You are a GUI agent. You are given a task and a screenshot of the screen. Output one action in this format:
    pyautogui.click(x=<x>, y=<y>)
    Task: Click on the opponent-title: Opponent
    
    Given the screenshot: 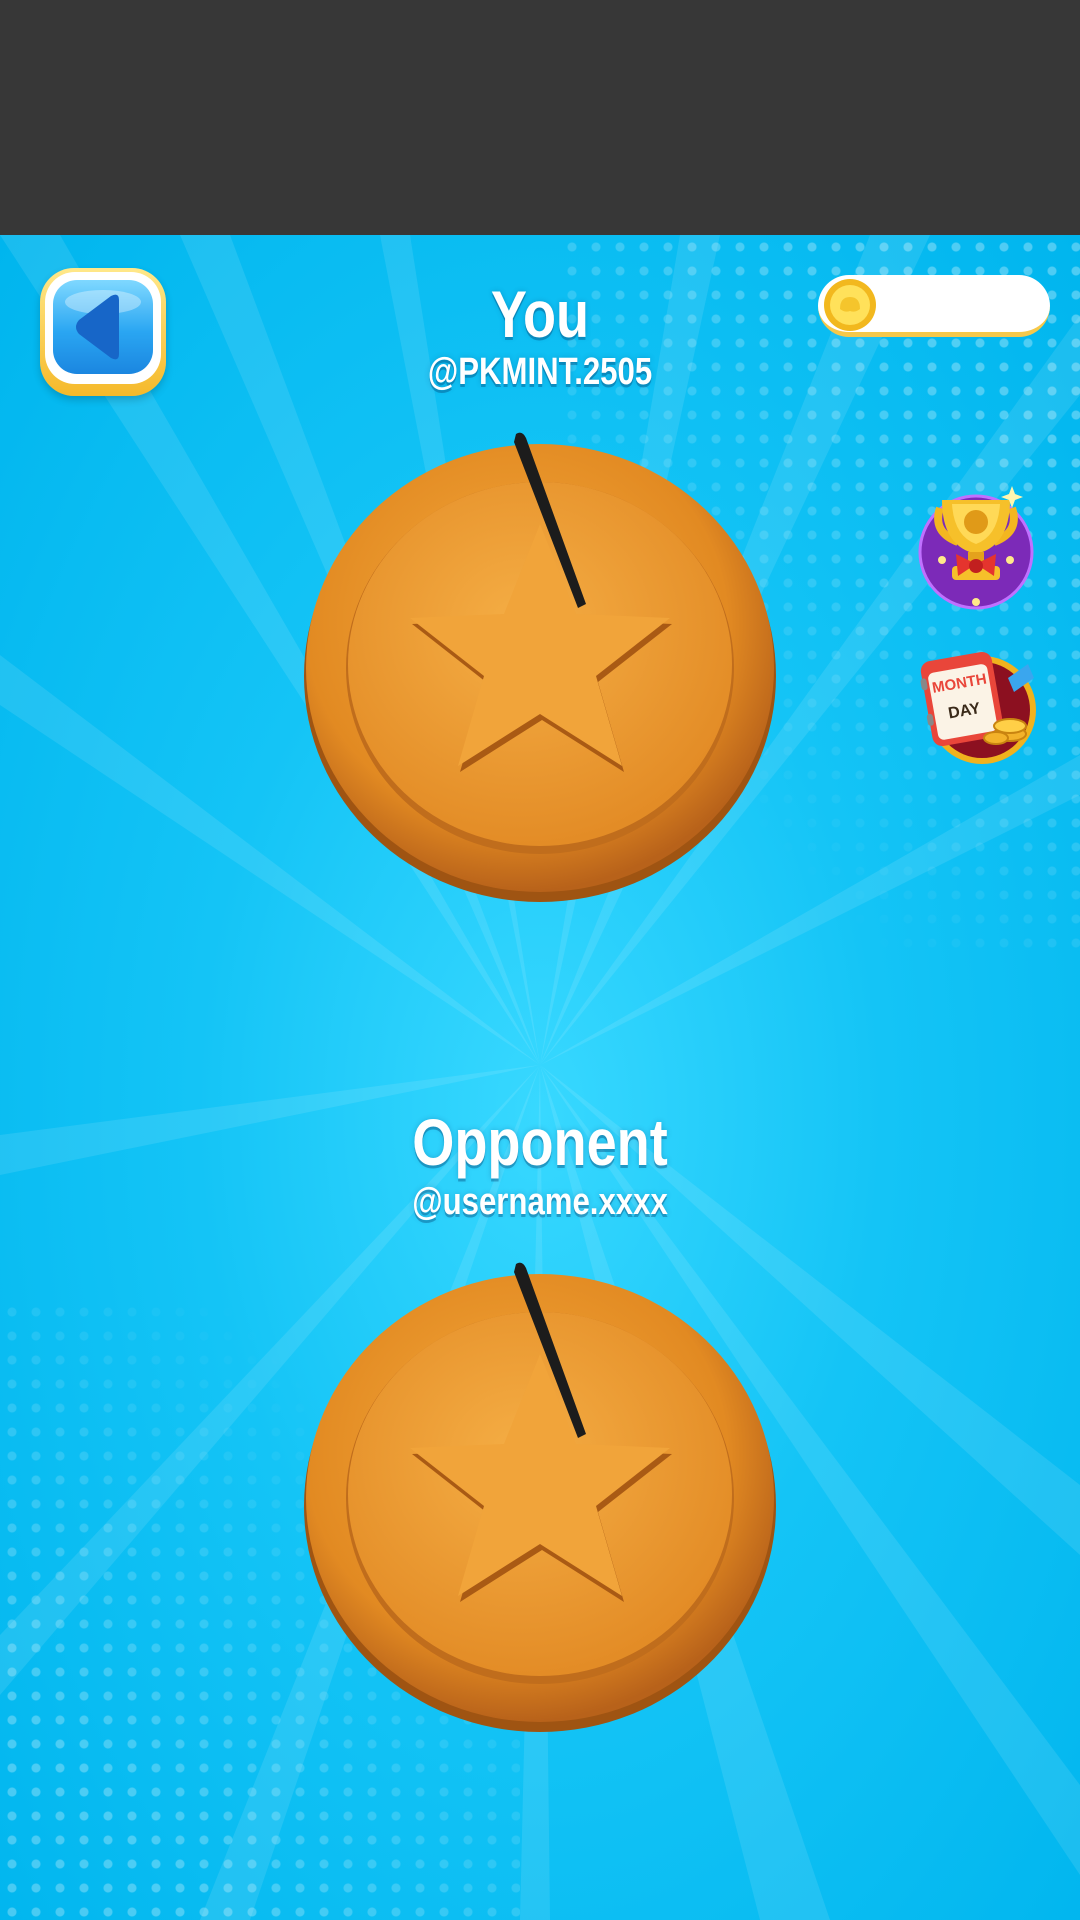 What is the action you would take?
    pyautogui.click(x=540, y=1142)
    